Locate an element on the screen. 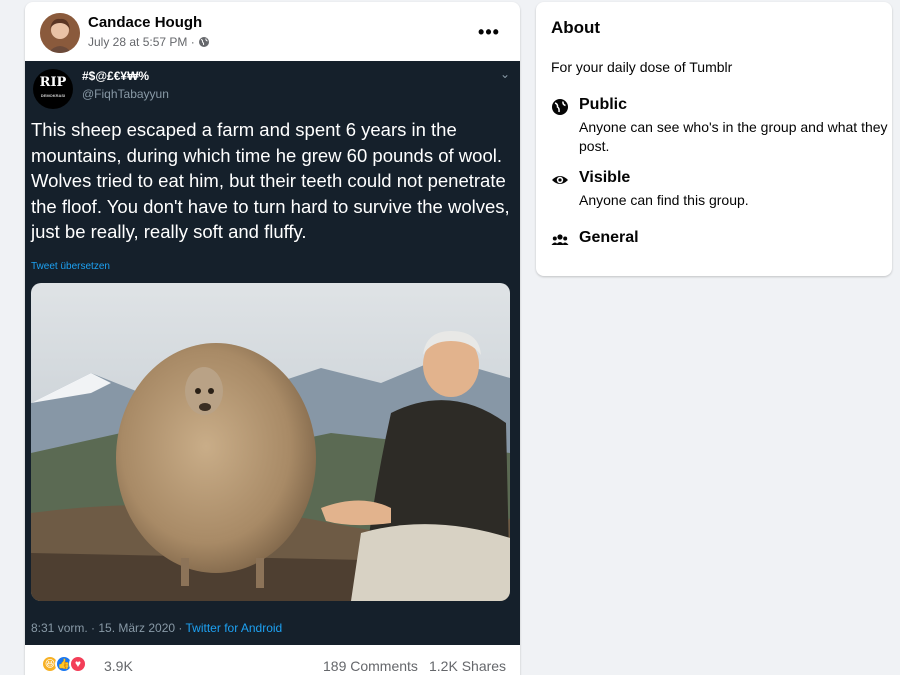 This screenshot has height=675, width=900. eye-icon is located at coordinates (560, 180).